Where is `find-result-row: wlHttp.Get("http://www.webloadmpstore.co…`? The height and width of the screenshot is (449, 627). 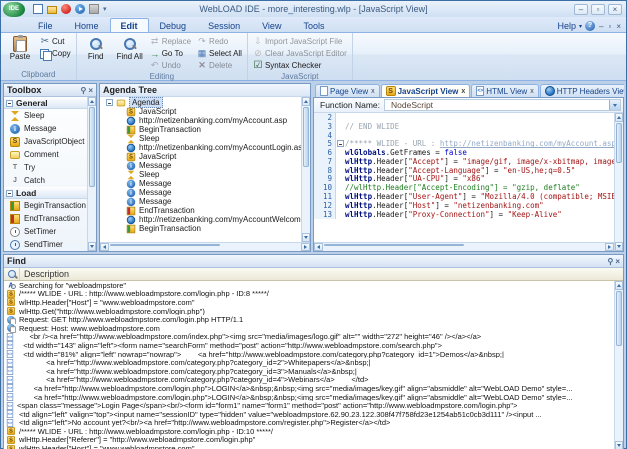
find-result-row: wlHttp.Get("http://www.webloadmpstore.co… is located at coordinates (309, 311).